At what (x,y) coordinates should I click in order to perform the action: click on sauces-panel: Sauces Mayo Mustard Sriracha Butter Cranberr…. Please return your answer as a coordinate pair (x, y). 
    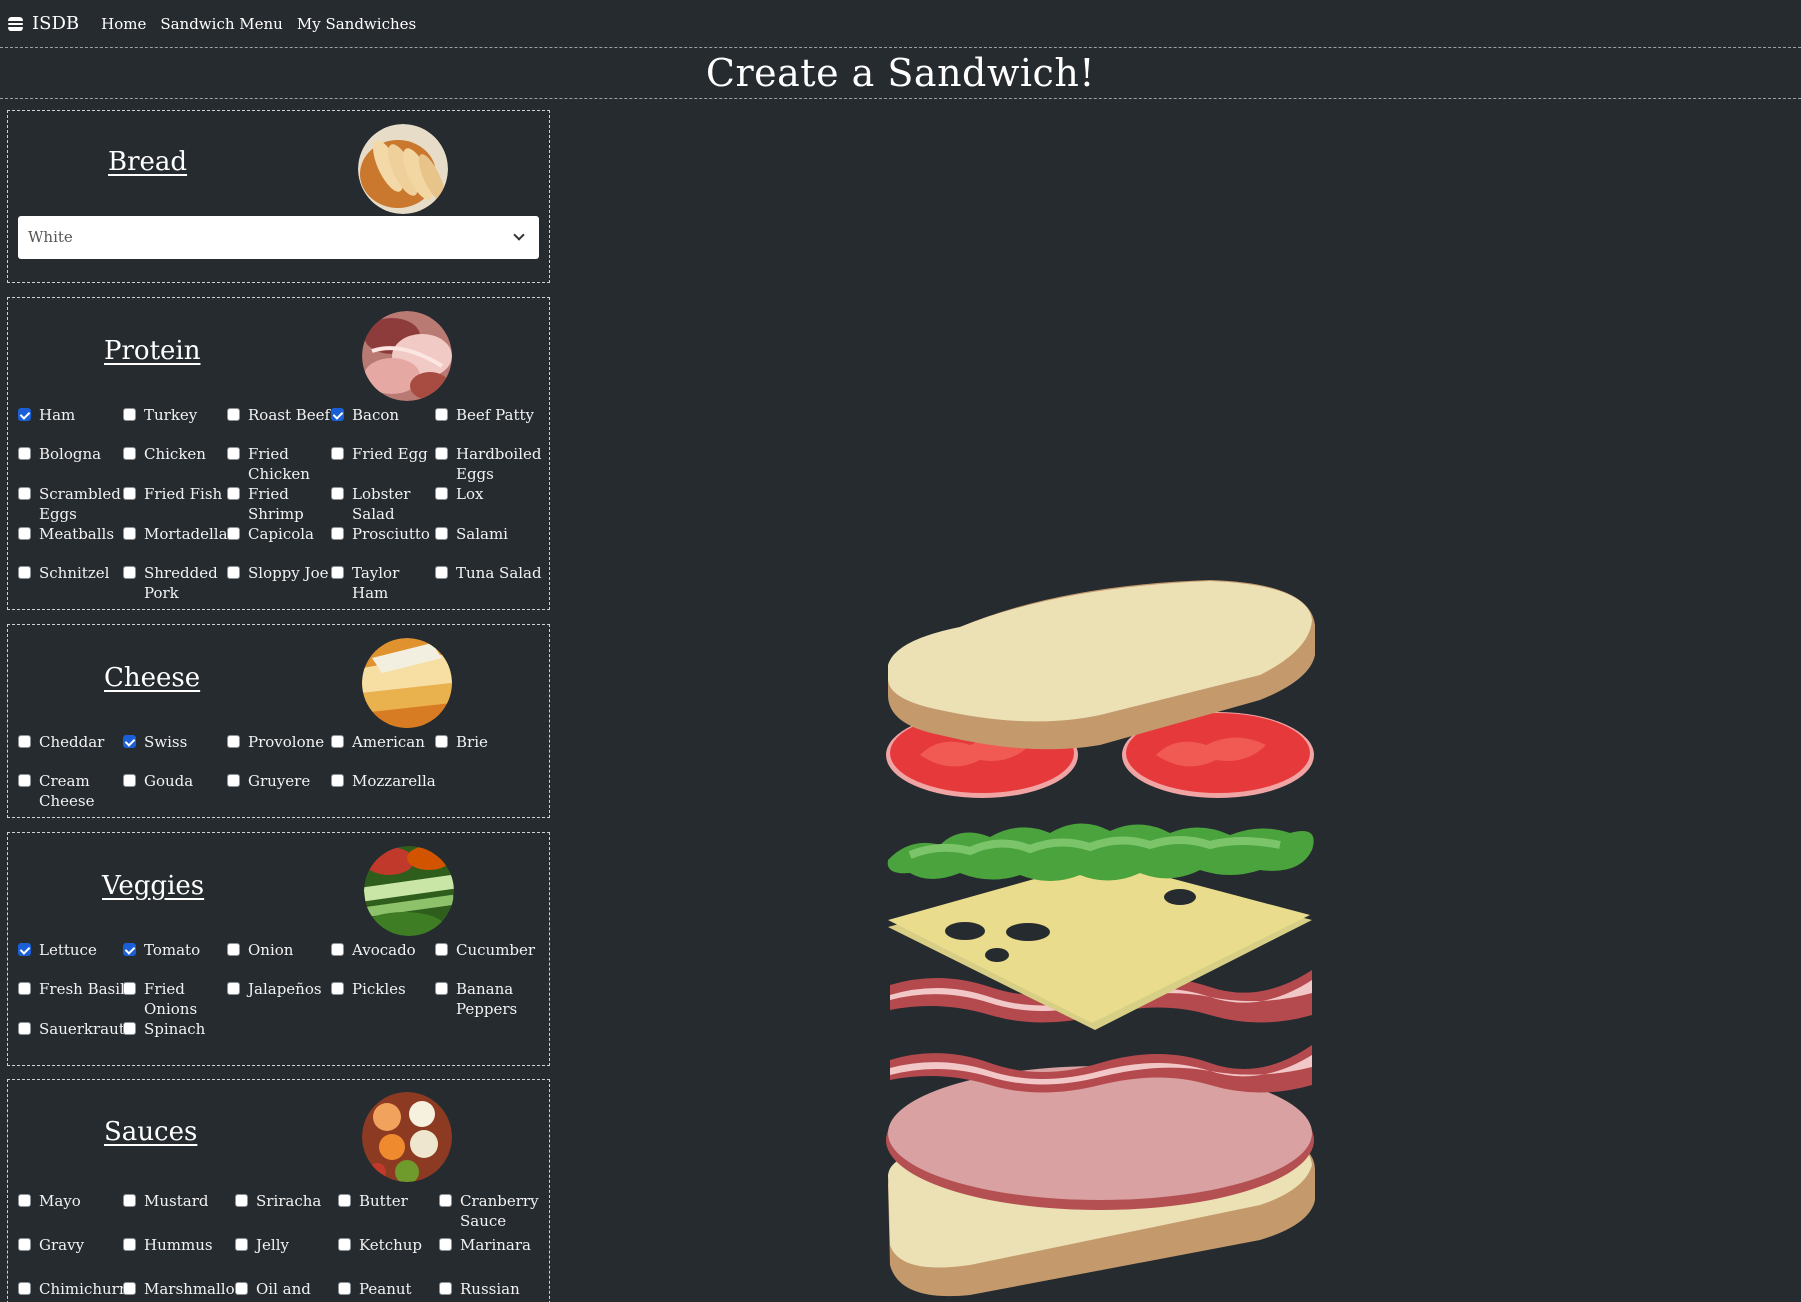
    Looking at the image, I should click on (278, 1190).